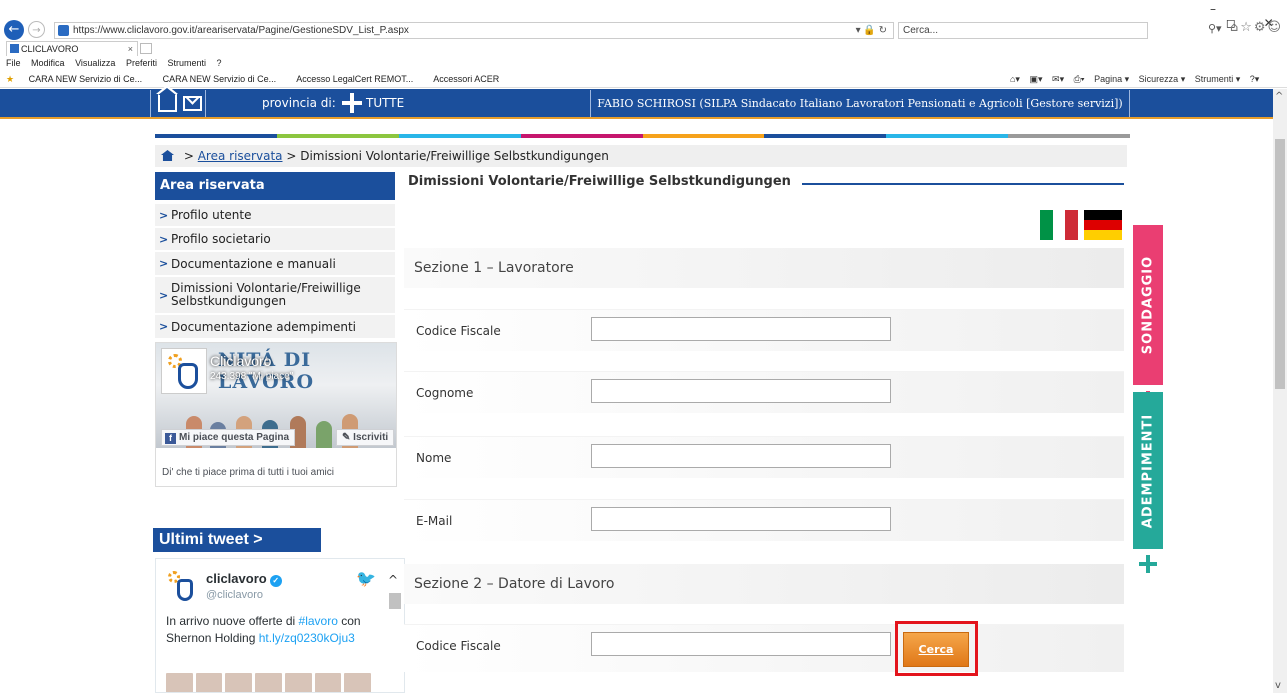 This screenshot has width=1287, height=693. Describe the element at coordinates (741, 329) in the screenshot. I see `codice-fiscale-input` at that location.